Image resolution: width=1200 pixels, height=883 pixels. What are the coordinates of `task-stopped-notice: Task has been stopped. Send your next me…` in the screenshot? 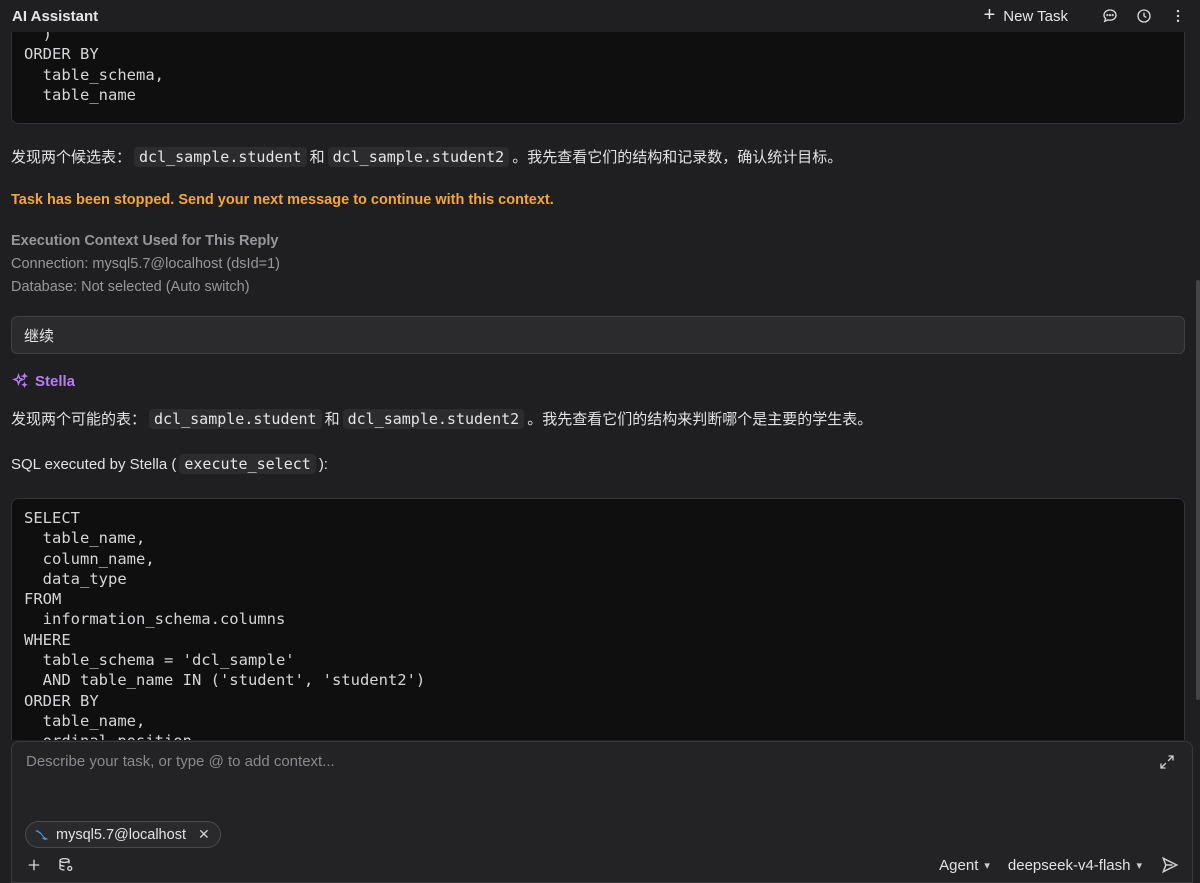 It's located at (282, 200).